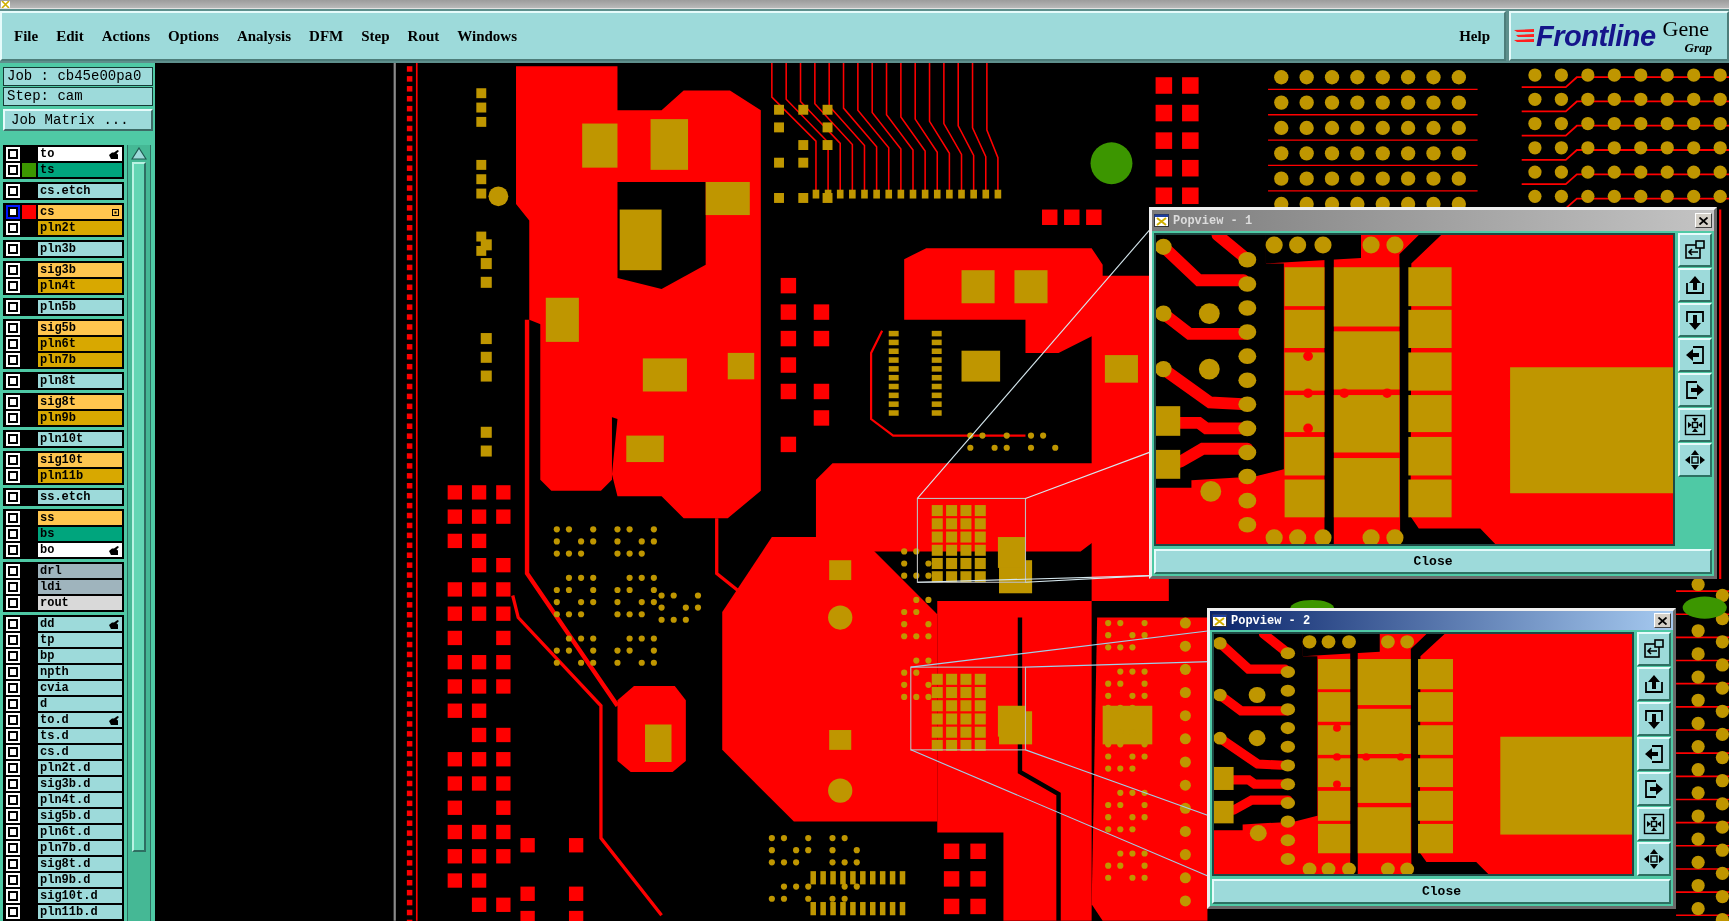 Image resolution: width=1729 pixels, height=921 pixels. I want to click on scrollbar, so click(139, 533).